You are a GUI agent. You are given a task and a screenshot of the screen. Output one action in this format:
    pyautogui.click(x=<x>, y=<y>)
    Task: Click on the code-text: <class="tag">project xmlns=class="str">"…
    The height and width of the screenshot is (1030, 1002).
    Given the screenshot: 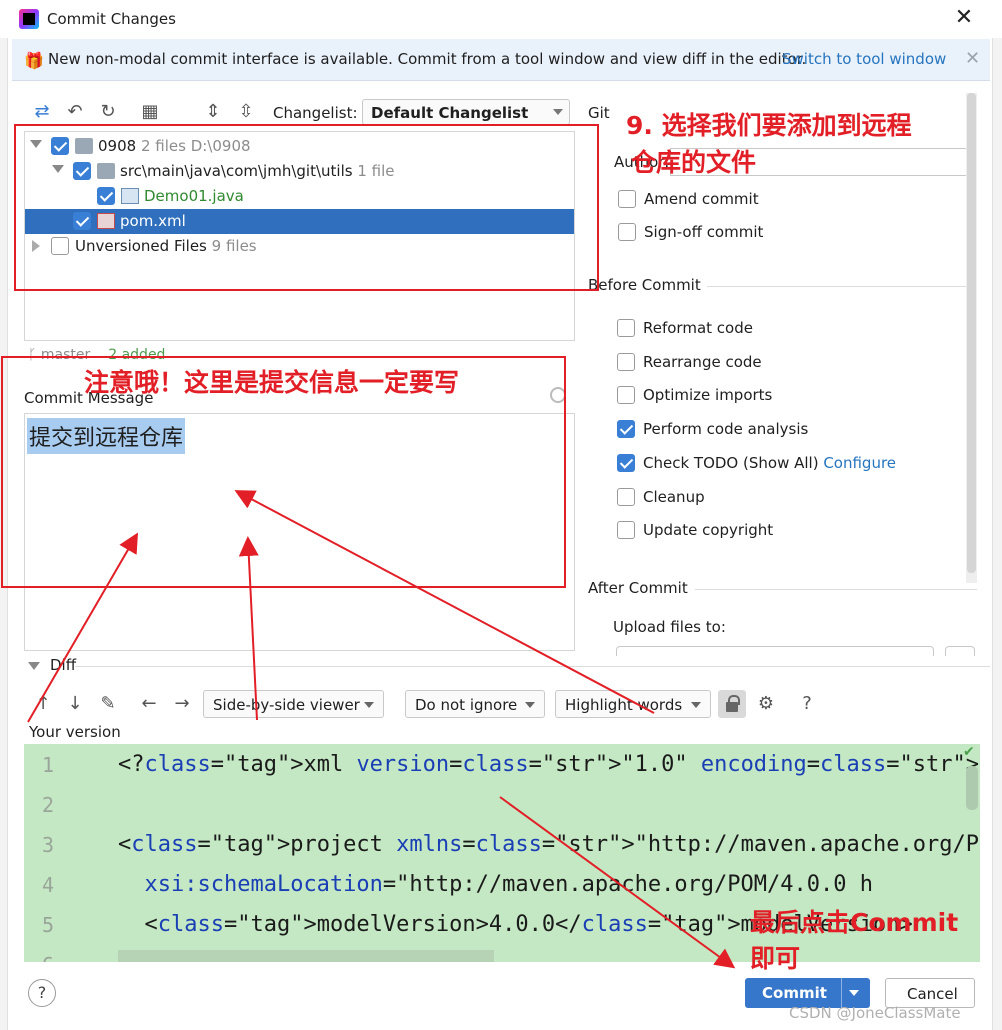 What is the action you would take?
    pyautogui.click(x=549, y=844)
    